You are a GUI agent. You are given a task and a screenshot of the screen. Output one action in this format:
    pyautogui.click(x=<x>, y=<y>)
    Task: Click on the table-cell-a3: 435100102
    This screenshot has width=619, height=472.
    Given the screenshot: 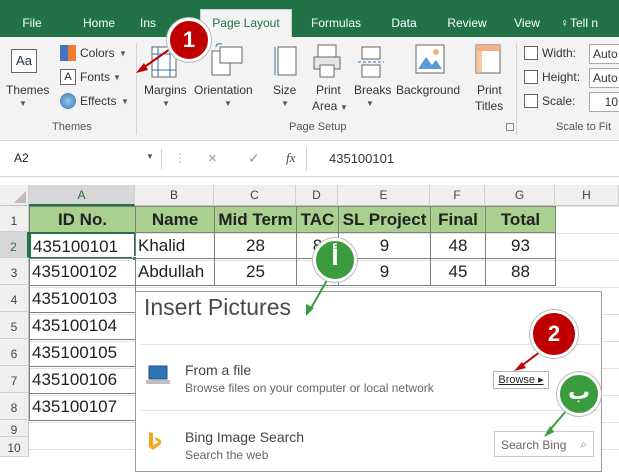 What is the action you would take?
    pyautogui.click(x=82, y=272)
    